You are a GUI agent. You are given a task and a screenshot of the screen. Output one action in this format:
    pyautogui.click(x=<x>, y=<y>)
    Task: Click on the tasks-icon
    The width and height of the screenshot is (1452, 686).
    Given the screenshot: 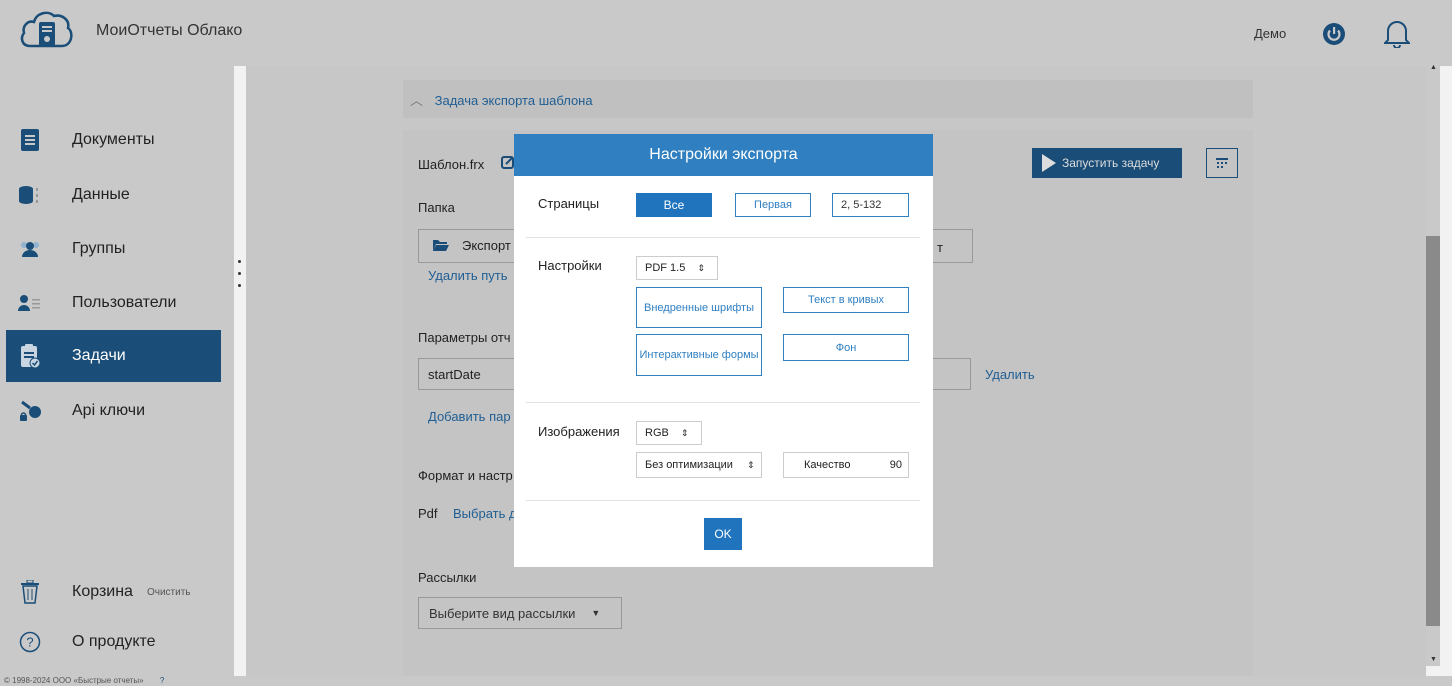 What is the action you would take?
    pyautogui.click(x=30, y=356)
    